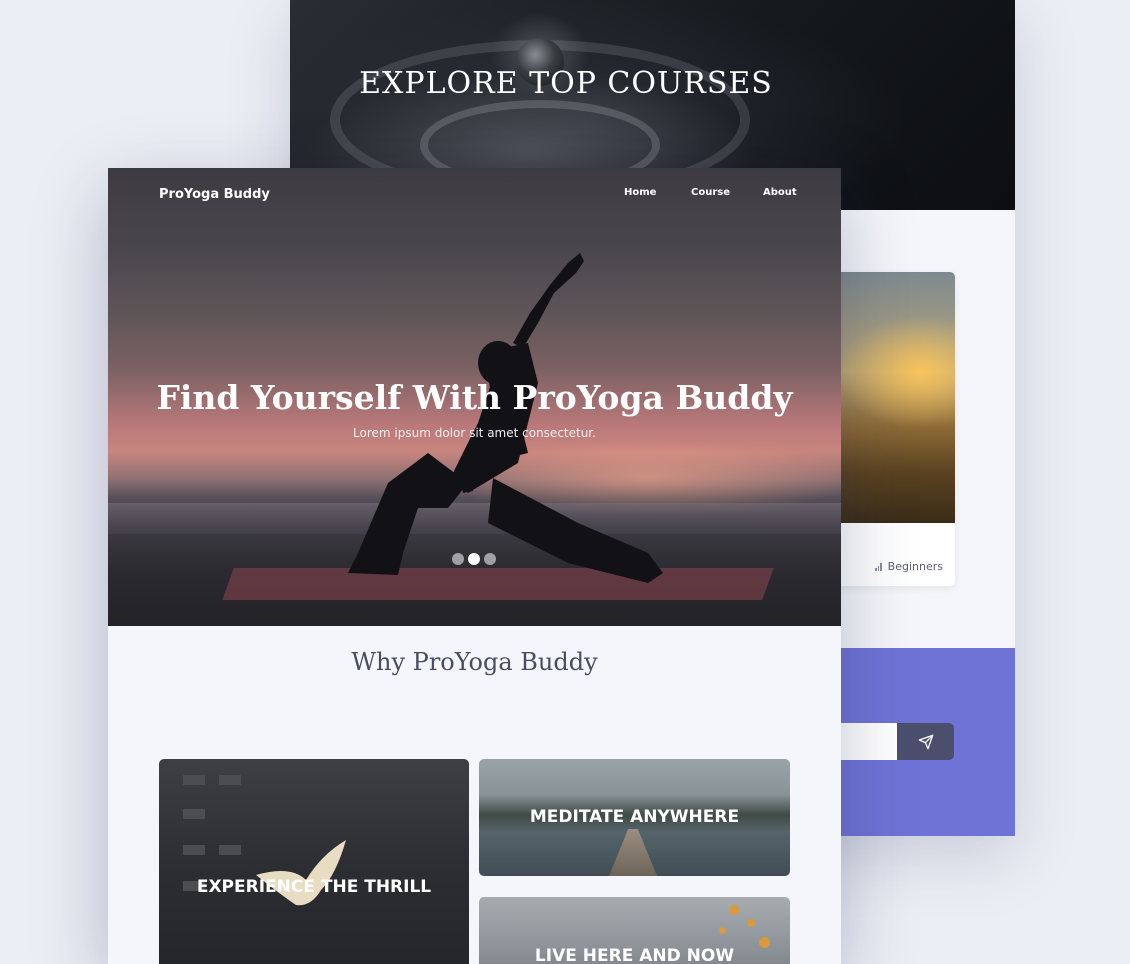 The height and width of the screenshot is (964, 1130). What do you see at coordinates (878, 566) in the screenshot?
I see `signal-bars-icon` at bounding box center [878, 566].